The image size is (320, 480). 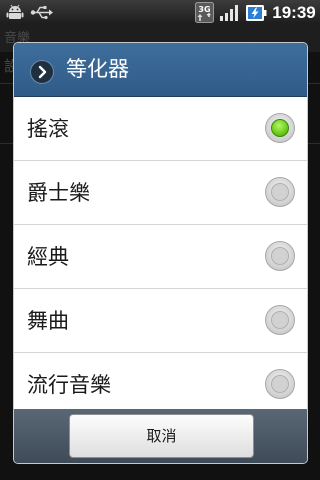 I want to click on 3g-data-icon: 3G, so click(x=204, y=12).